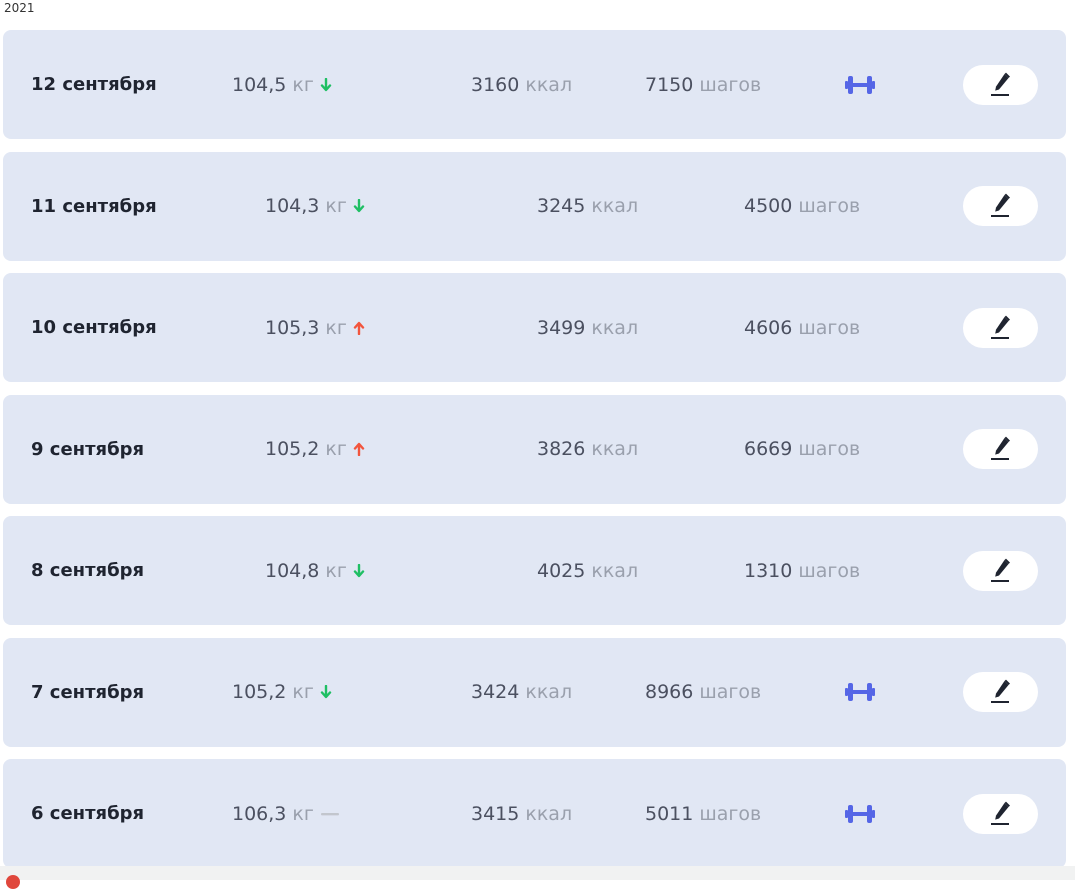  Describe the element at coordinates (88, 570) in the screenshot. I see `entry-date: 8 сентября` at that location.